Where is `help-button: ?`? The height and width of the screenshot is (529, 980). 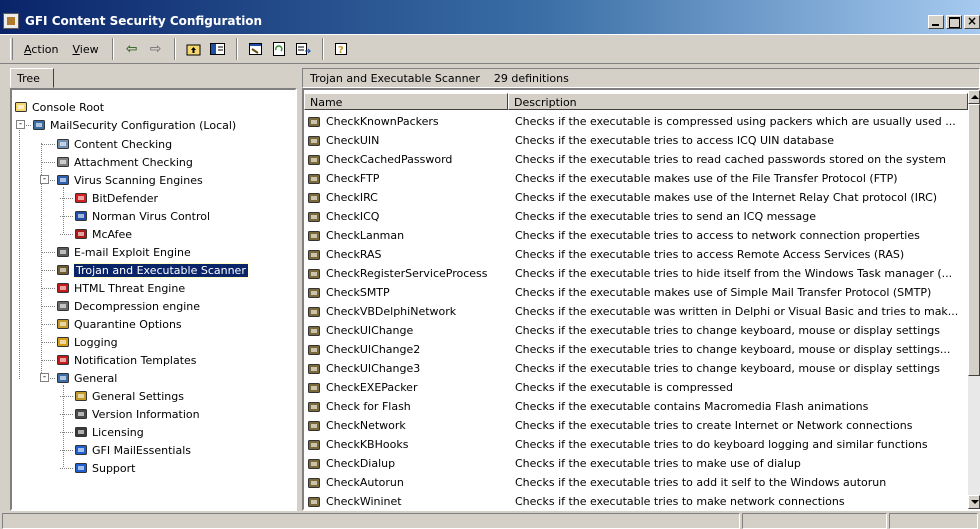 help-button: ? is located at coordinates (342, 49).